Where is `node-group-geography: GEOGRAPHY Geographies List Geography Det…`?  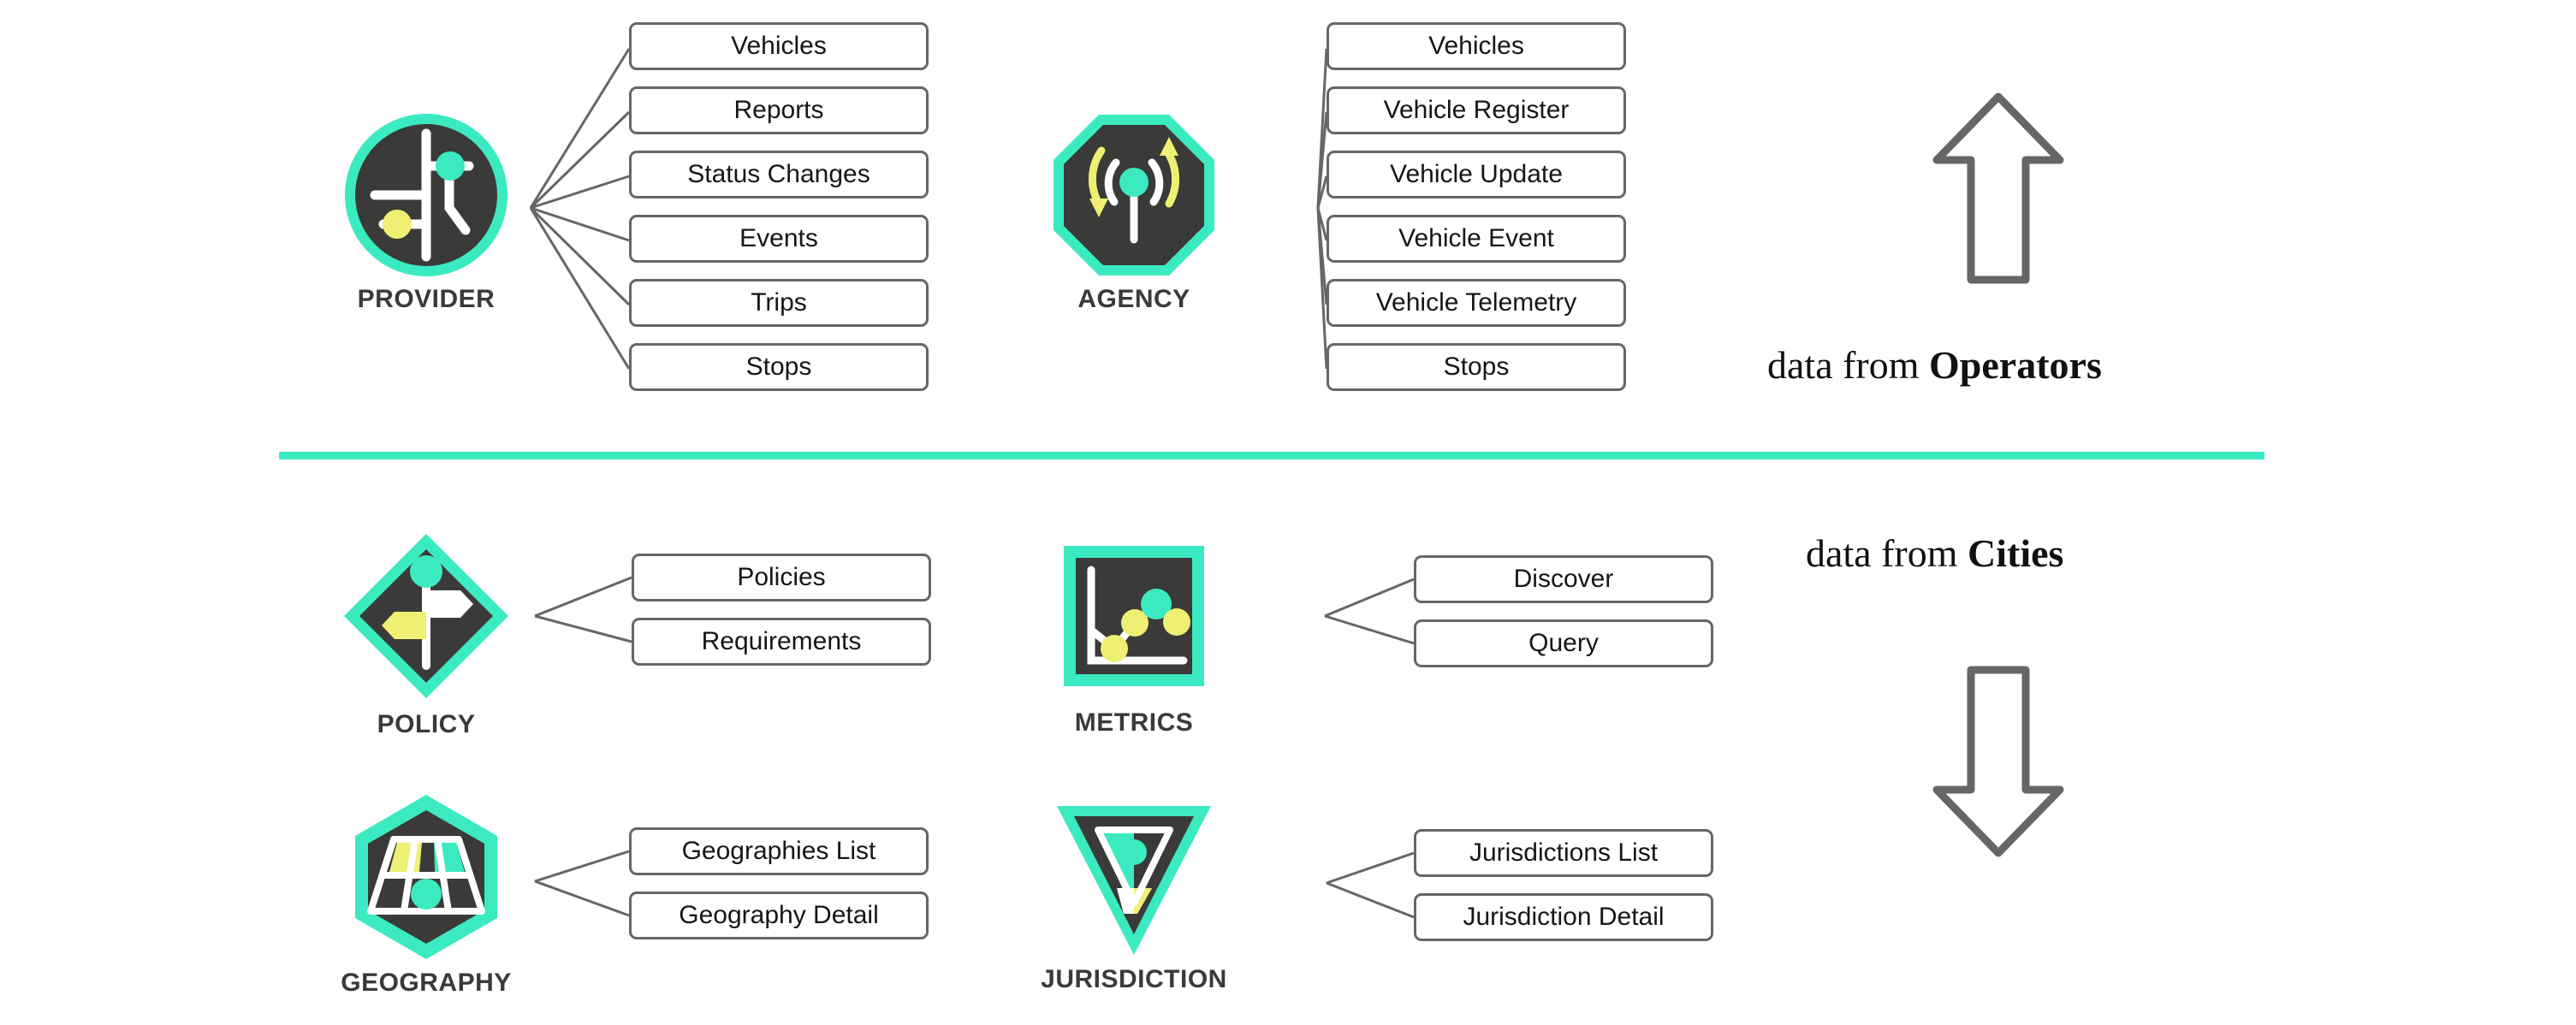 node-group-geography: GEOGRAPHY Geographies List Geography Det… is located at coordinates (479, 894).